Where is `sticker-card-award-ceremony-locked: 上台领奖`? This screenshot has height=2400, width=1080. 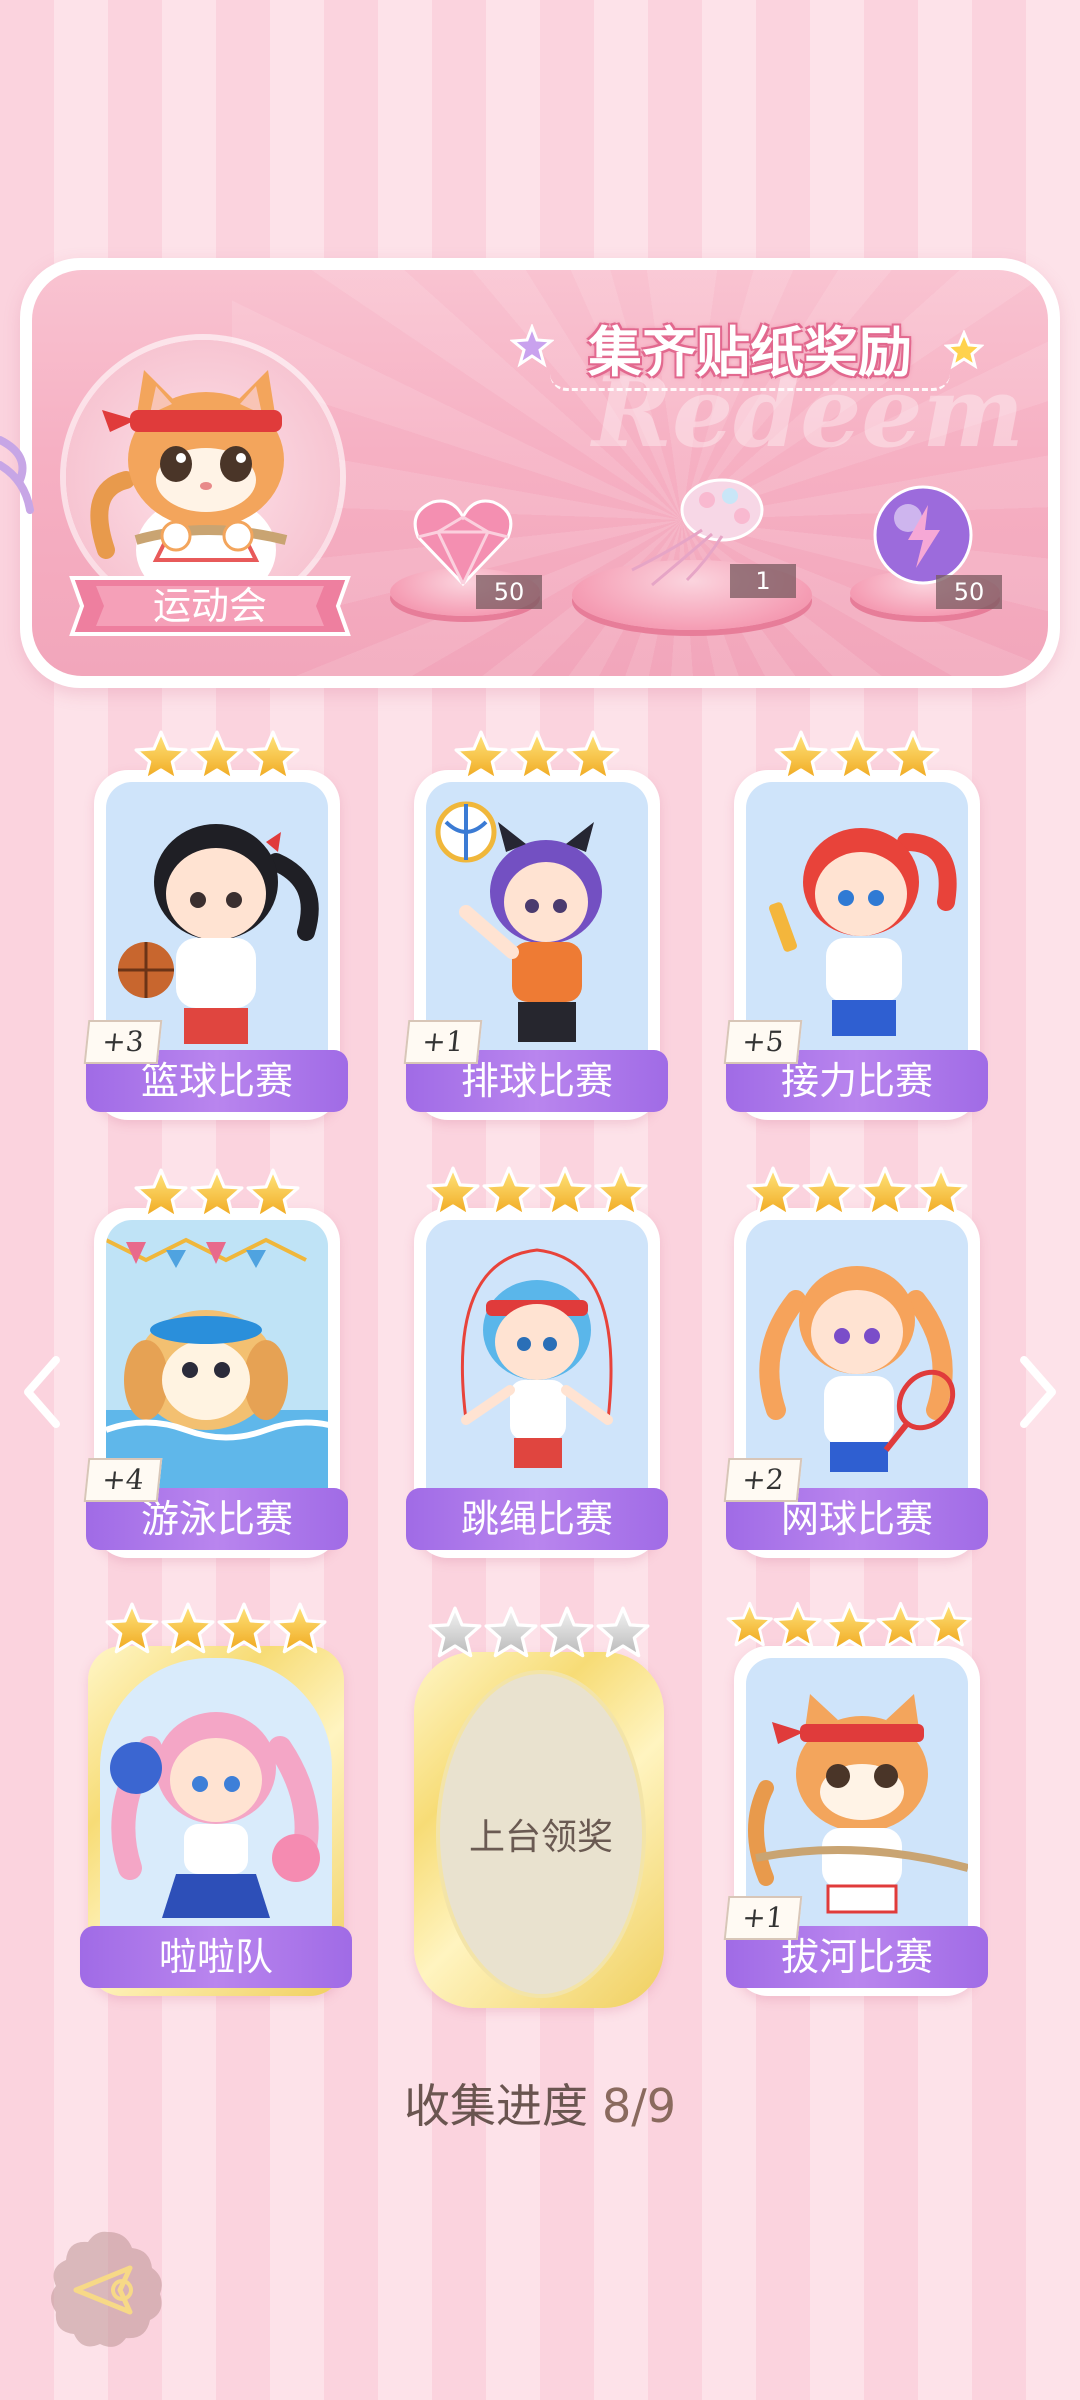
sticker-card-award-ceremony-locked: 上台领奖 is located at coordinates (539, 1830).